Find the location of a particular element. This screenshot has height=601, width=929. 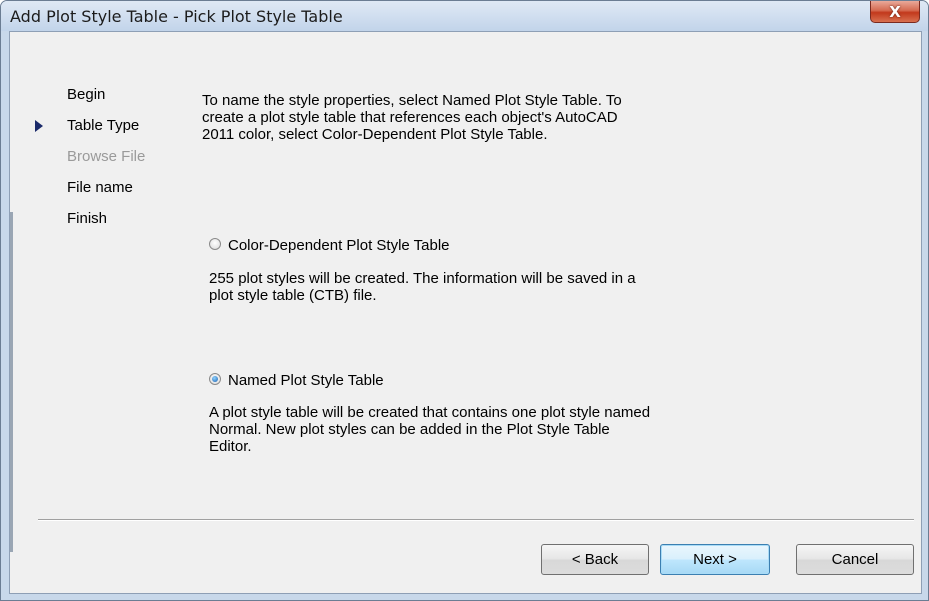

step-label: Table Type is located at coordinates (103, 125).